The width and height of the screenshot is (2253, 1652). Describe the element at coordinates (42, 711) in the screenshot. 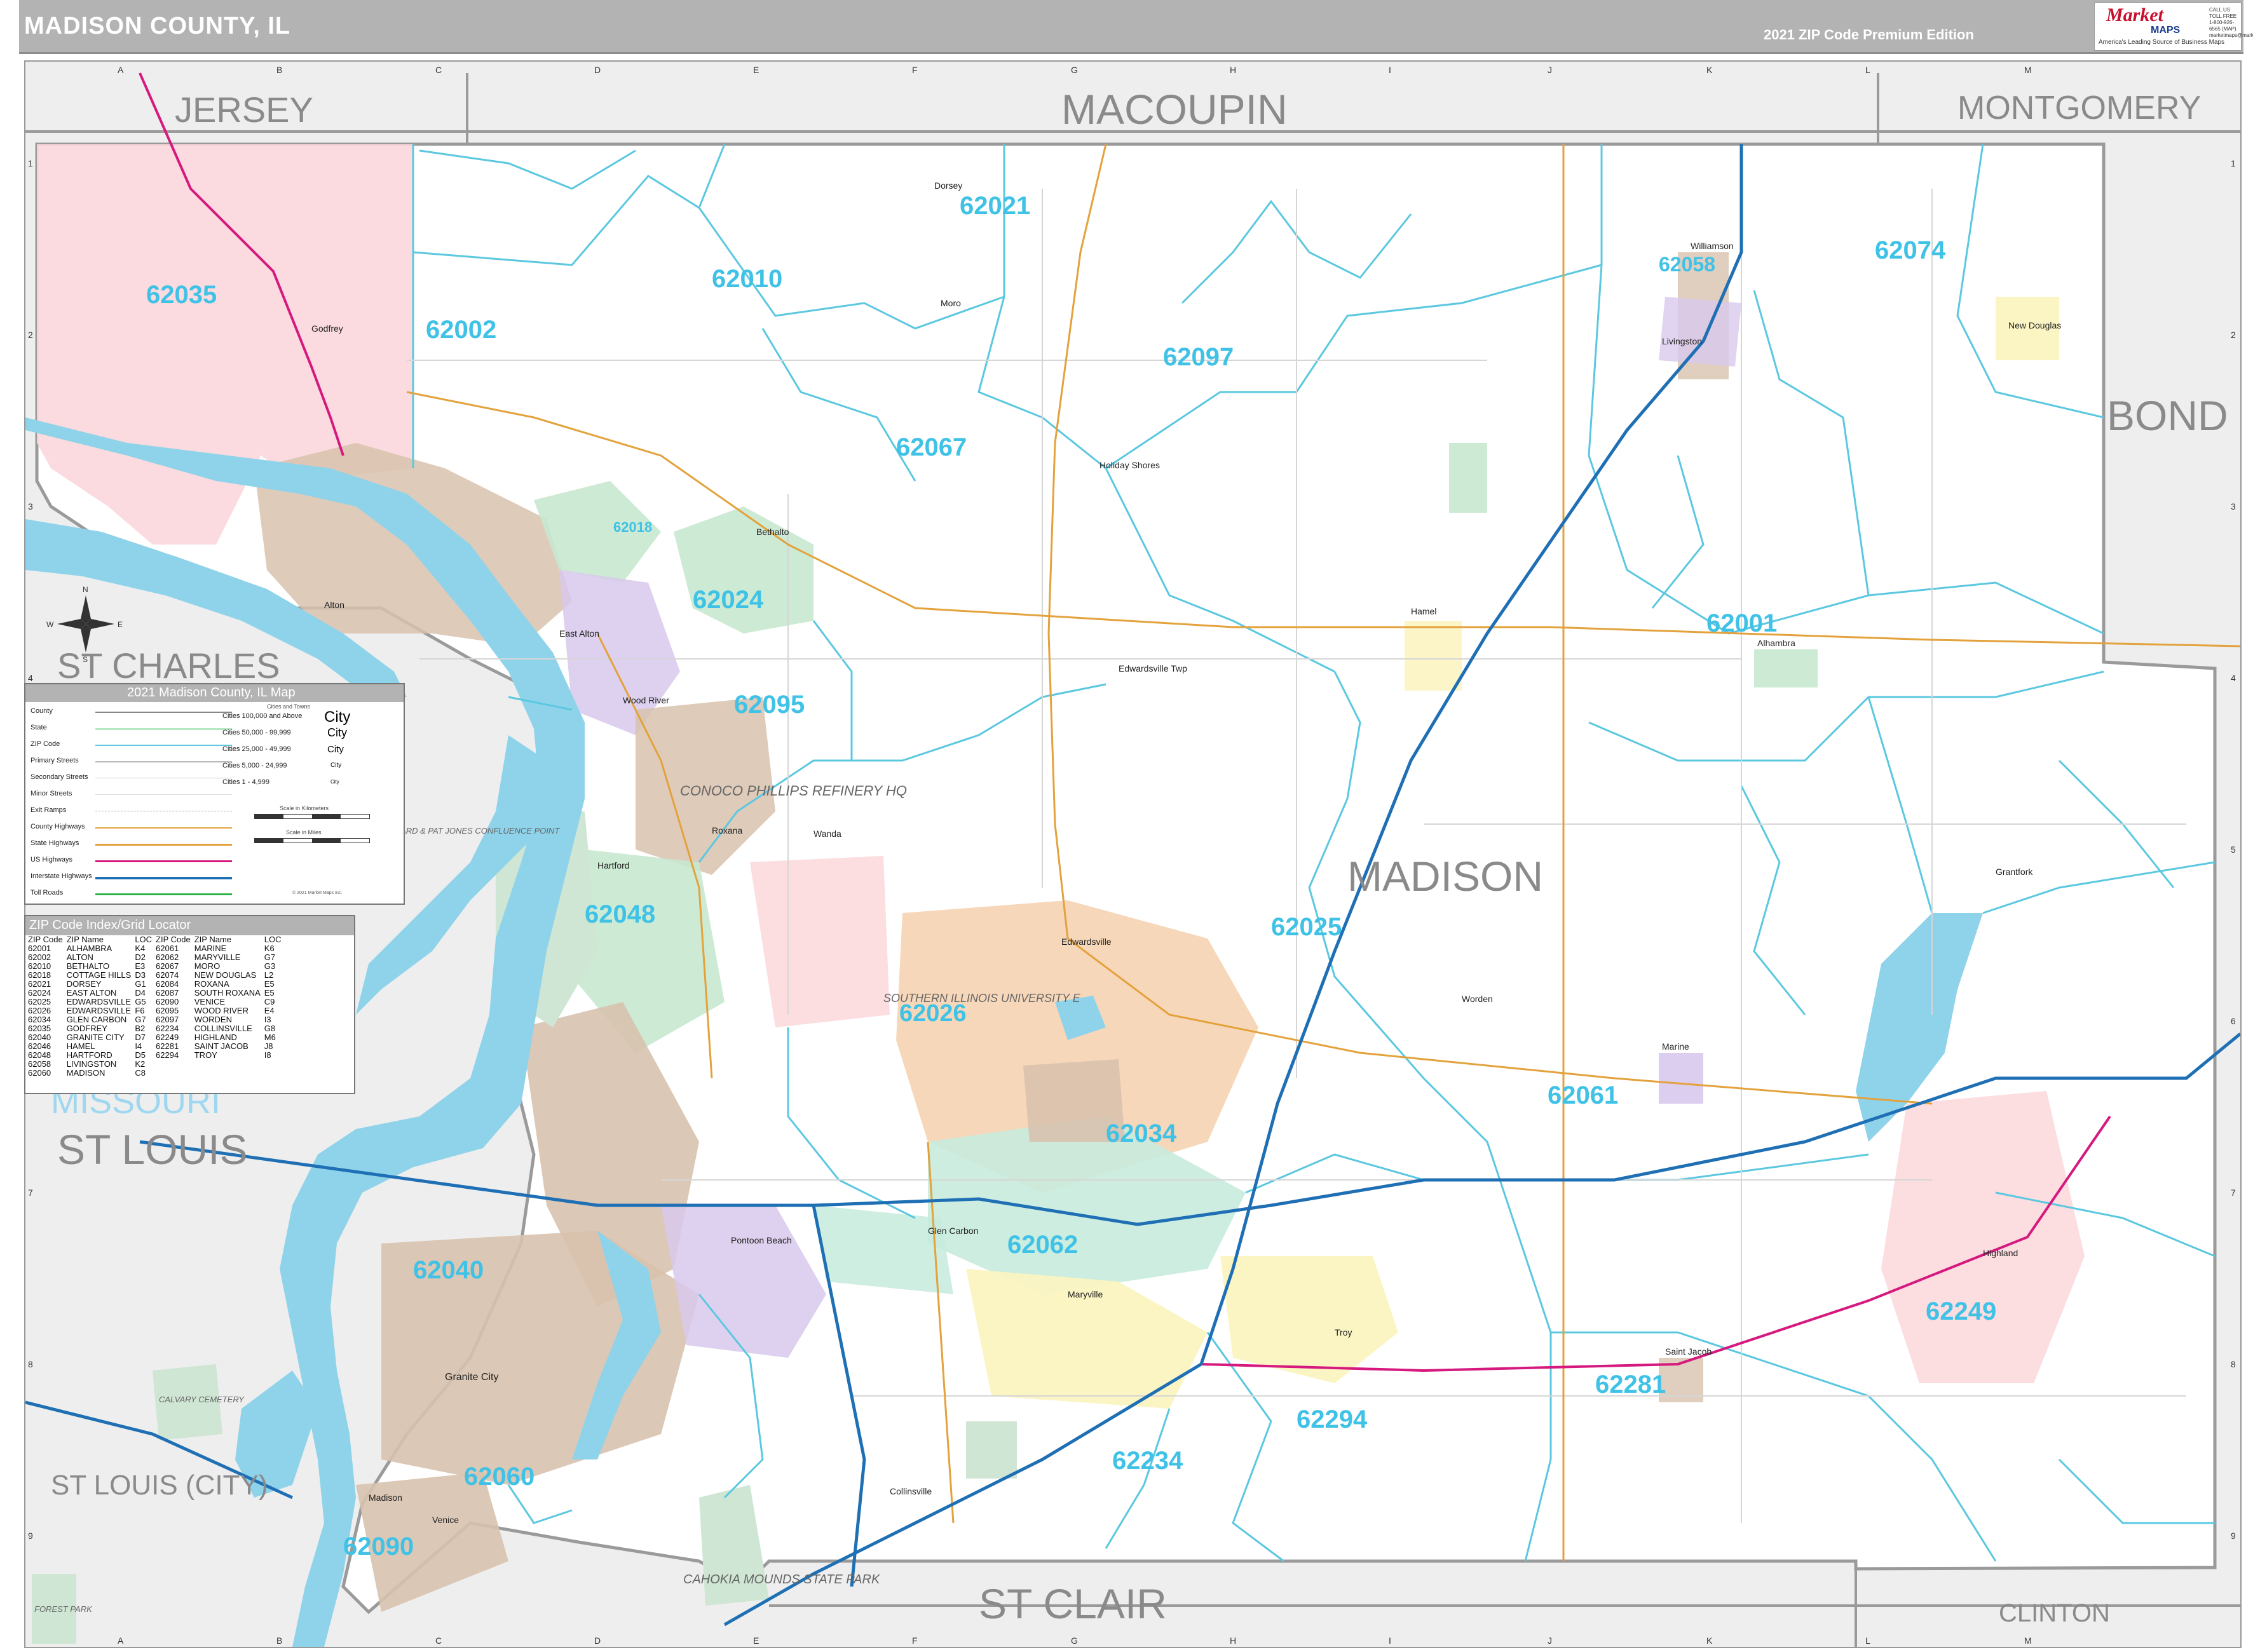

I see `legend-row: County` at that location.